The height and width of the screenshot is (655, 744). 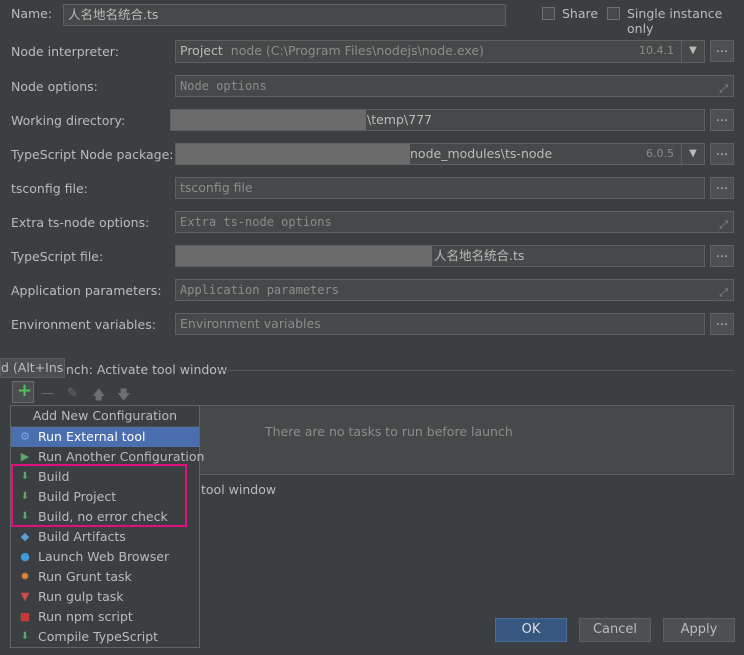 I want to click on tsconfig-file-label: tsconfig file:, so click(x=49, y=188).